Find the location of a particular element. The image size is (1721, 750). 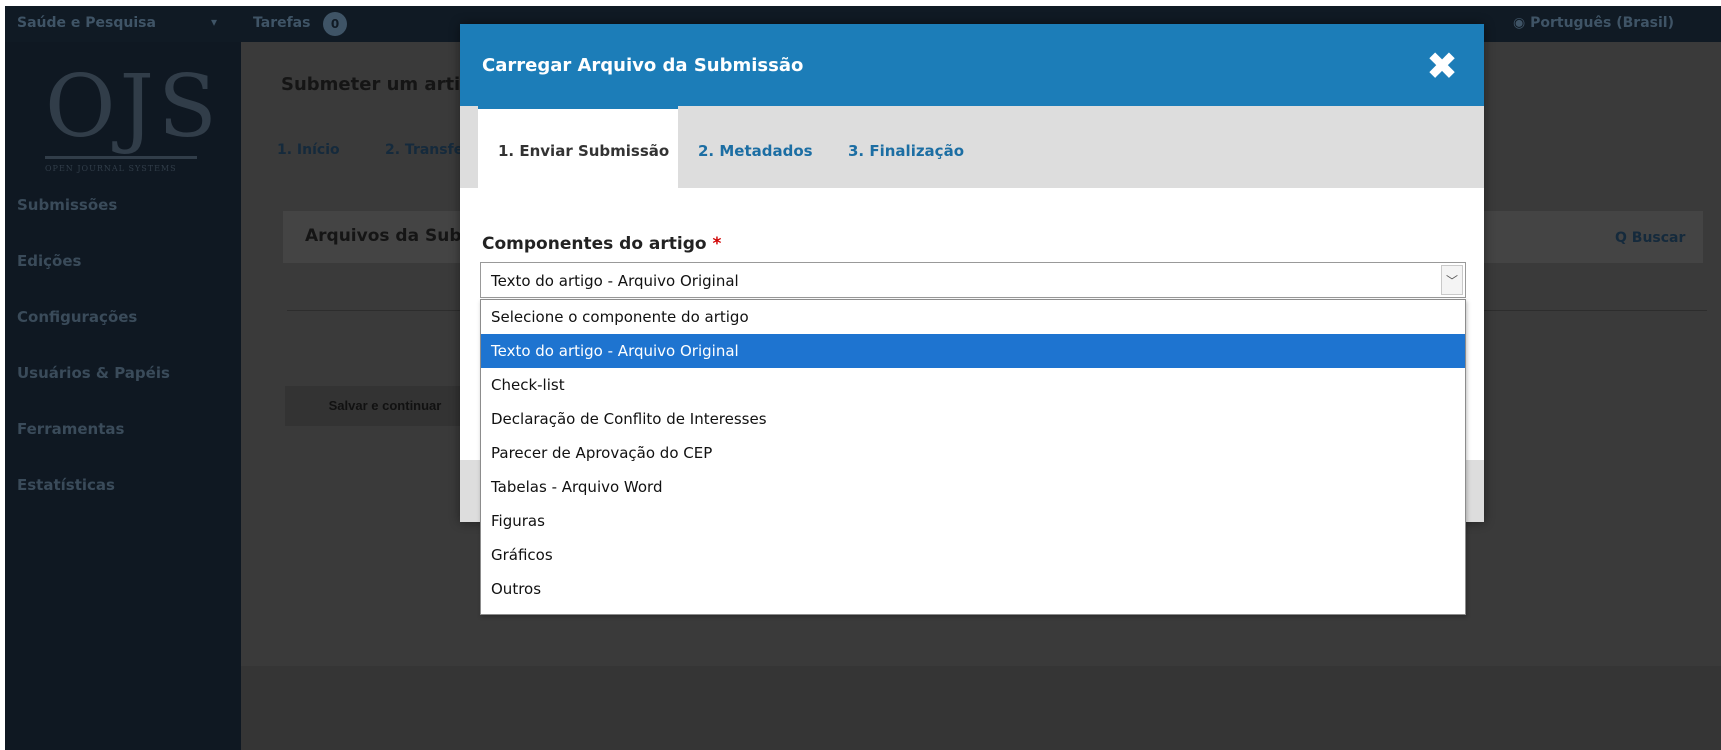

option-parecer-cep: Parecer de Aprovação do CEP is located at coordinates (973, 453).